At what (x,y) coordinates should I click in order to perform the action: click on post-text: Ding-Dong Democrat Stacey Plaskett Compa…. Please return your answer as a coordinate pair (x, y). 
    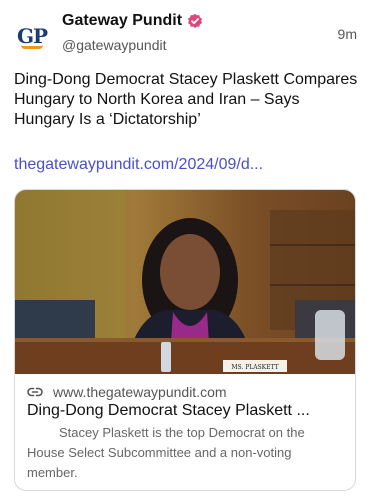
    Looking at the image, I should click on (186, 99).